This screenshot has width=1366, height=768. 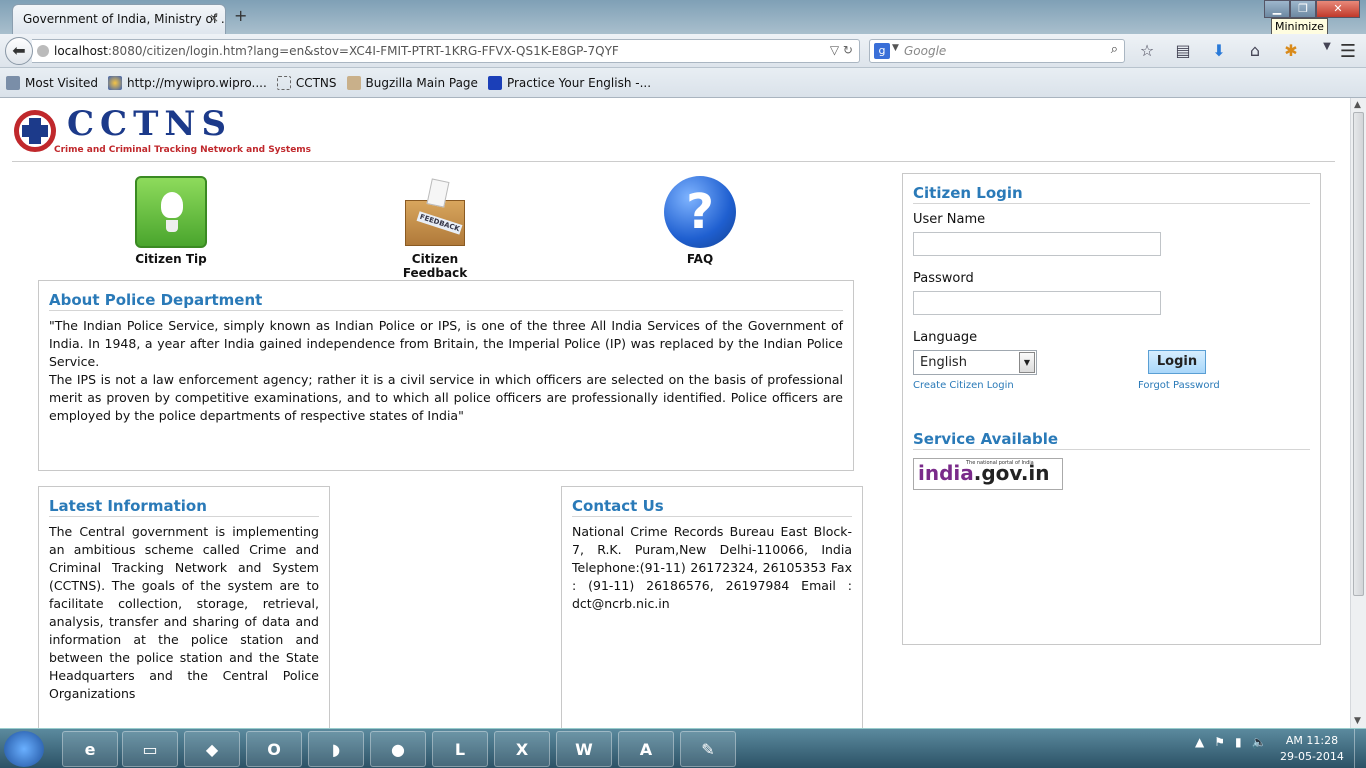 What do you see at coordinates (700, 259) in the screenshot?
I see `faq-label: FAQ` at bounding box center [700, 259].